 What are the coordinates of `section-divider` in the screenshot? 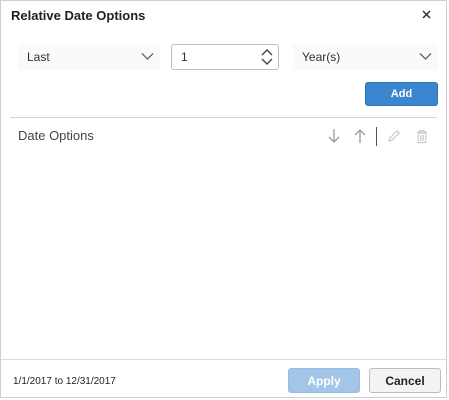 It's located at (223, 117).